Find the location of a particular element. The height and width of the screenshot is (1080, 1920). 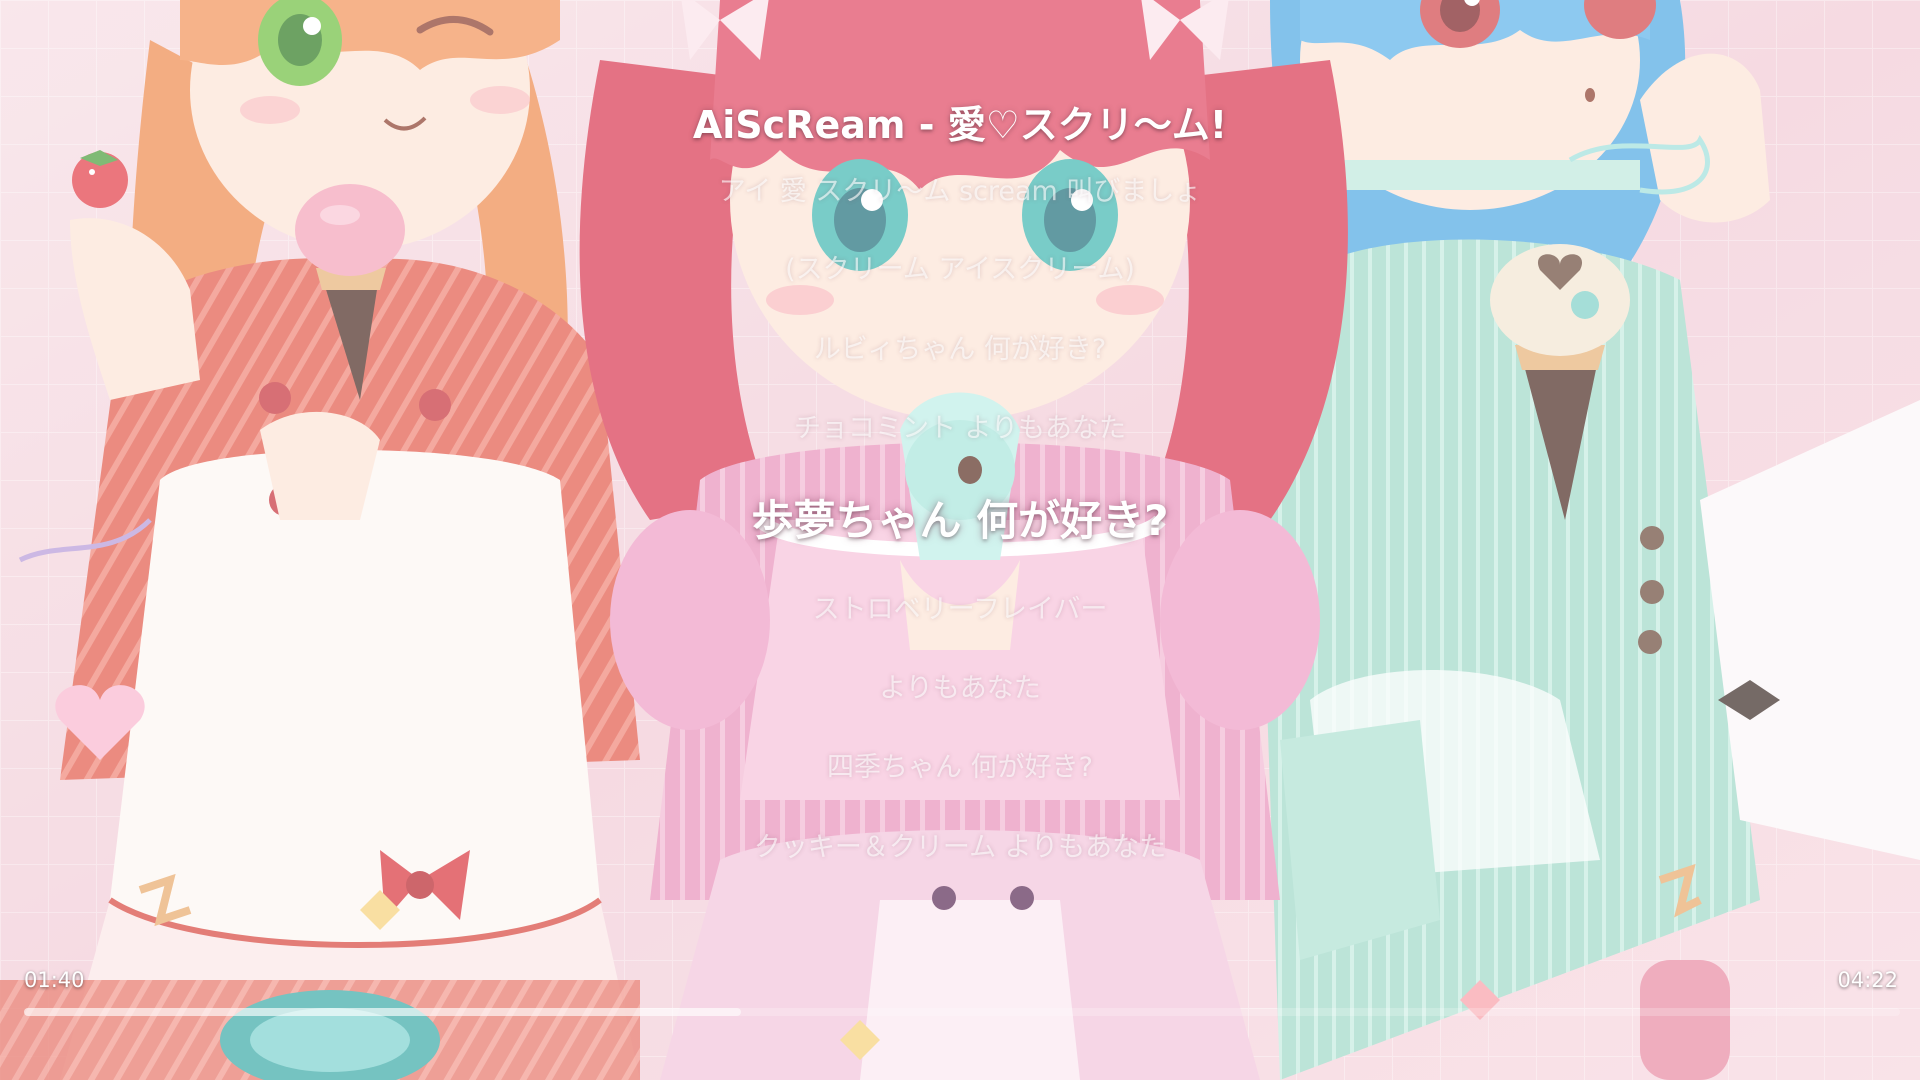

total-time: 04:22 is located at coordinates (1867, 980).